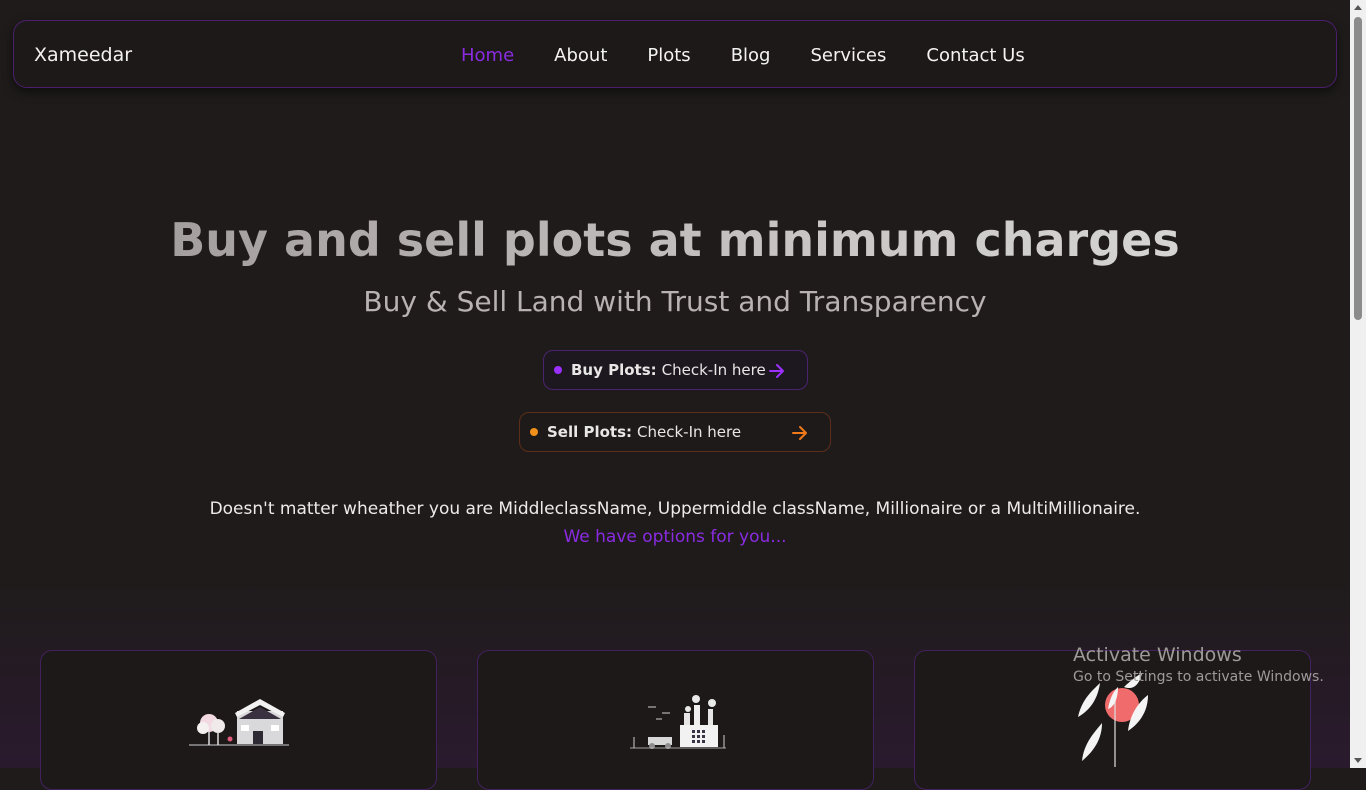 This screenshot has width=1366, height=790. What do you see at coordinates (668, 55) in the screenshot?
I see `nav-link-plots: Plots` at bounding box center [668, 55].